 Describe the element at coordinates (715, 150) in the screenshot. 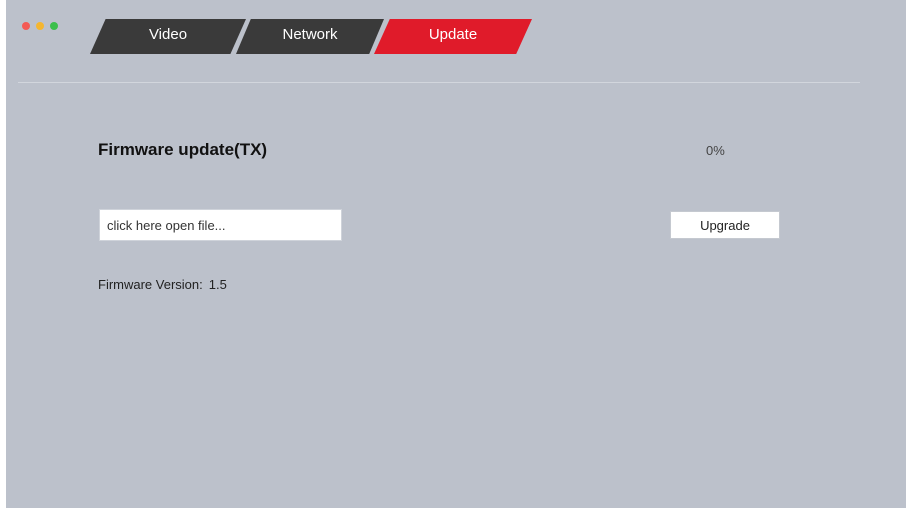

I see `progress-percent: 0%` at that location.